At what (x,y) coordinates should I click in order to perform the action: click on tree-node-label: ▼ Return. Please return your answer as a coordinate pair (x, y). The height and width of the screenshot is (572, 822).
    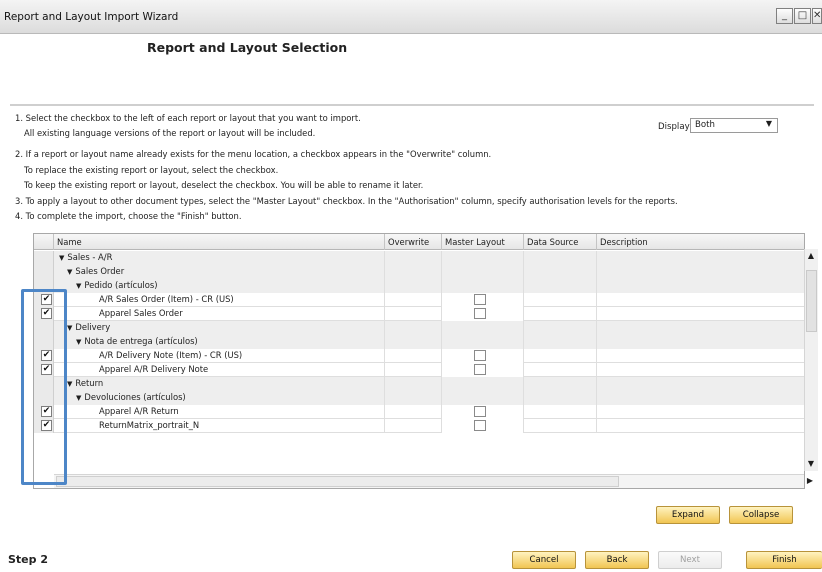
    Looking at the image, I should click on (85, 383).